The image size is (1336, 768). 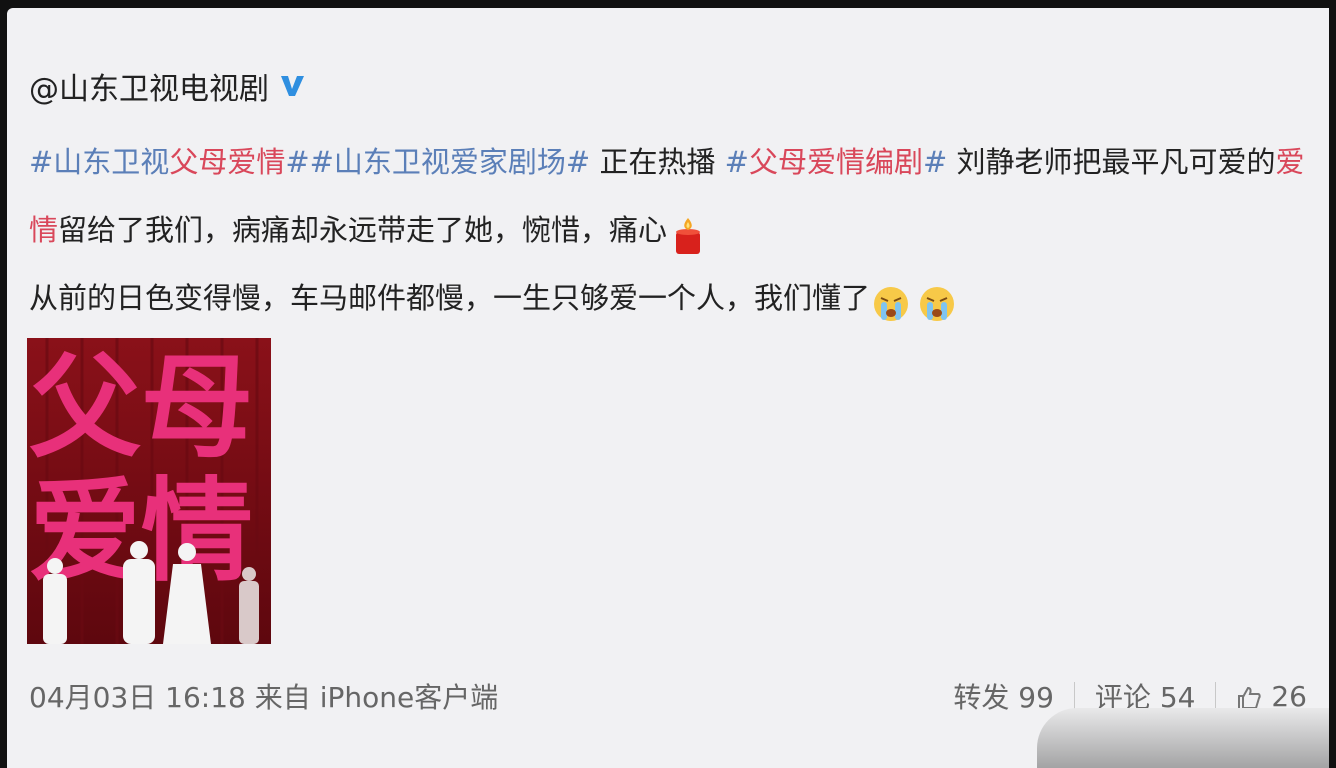 What do you see at coordinates (737, 162) in the screenshot?
I see `hashtag-open: #` at bounding box center [737, 162].